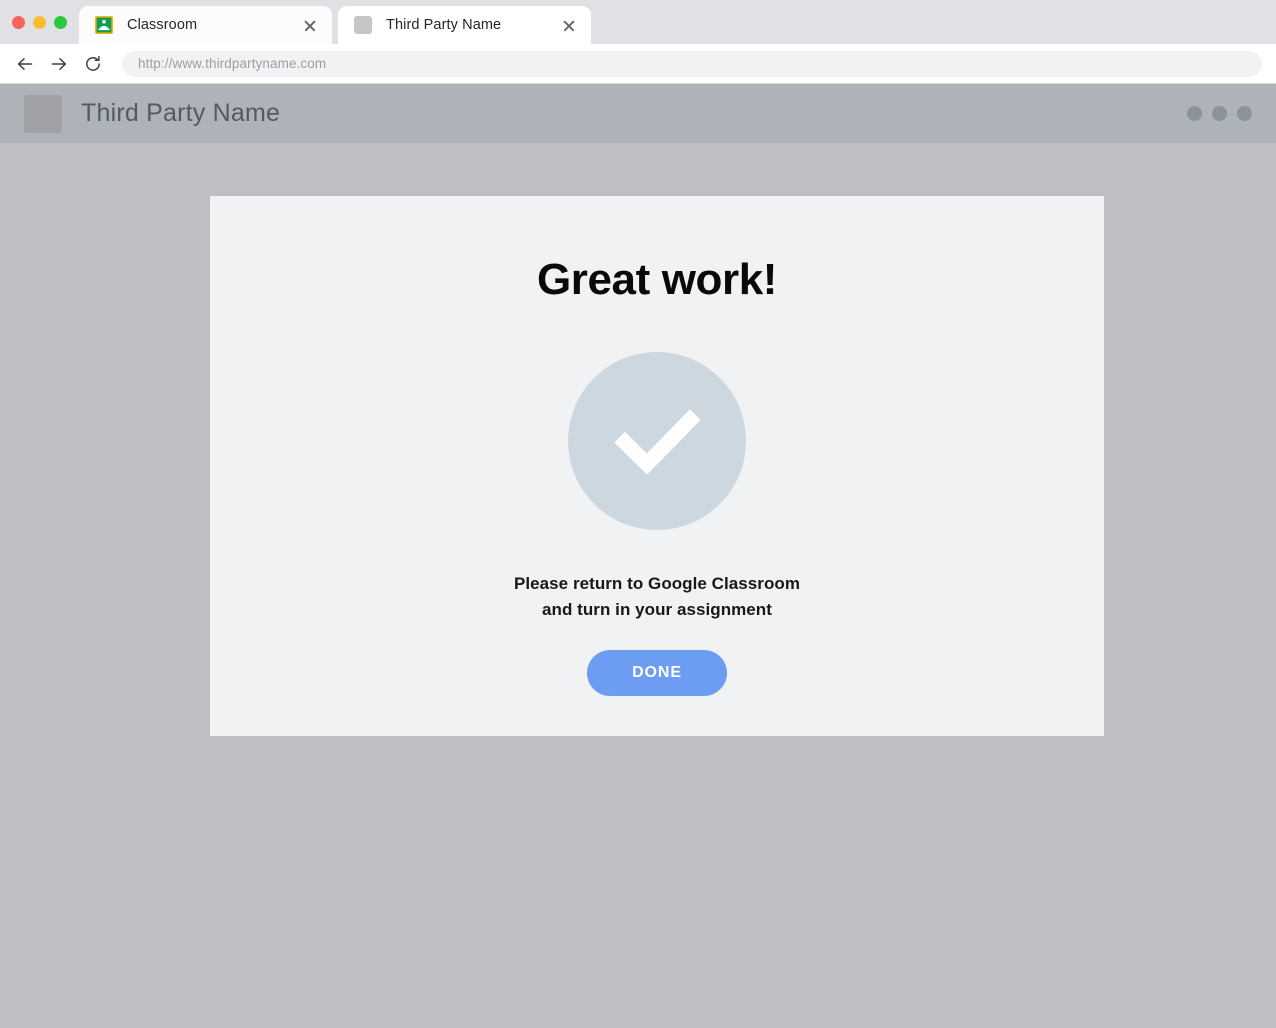 Image resolution: width=1276 pixels, height=1028 pixels. What do you see at coordinates (162, 25) in the screenshot?
I see `tab-title: Classroom` at bounding box center [162, 25].